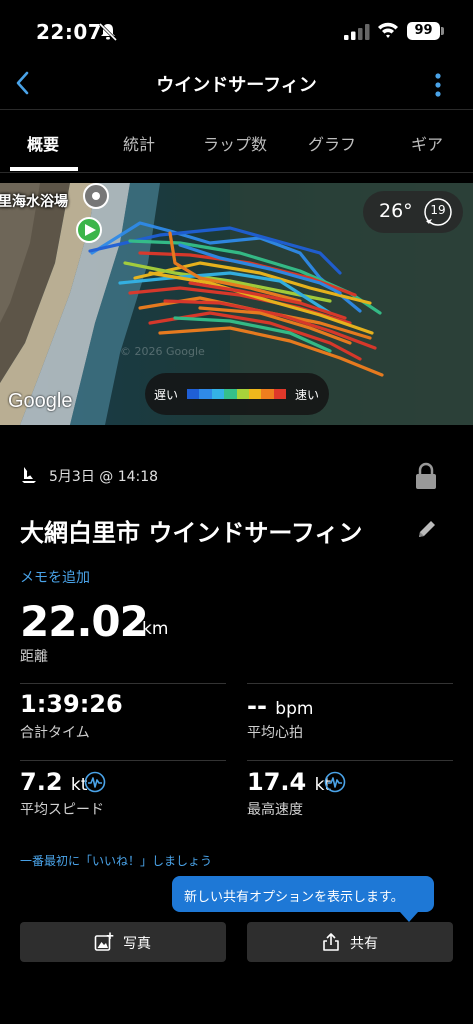  I want to click on tab-bar: 概要 統計 ラップ数 グラフ ギア, so click(236, 142).